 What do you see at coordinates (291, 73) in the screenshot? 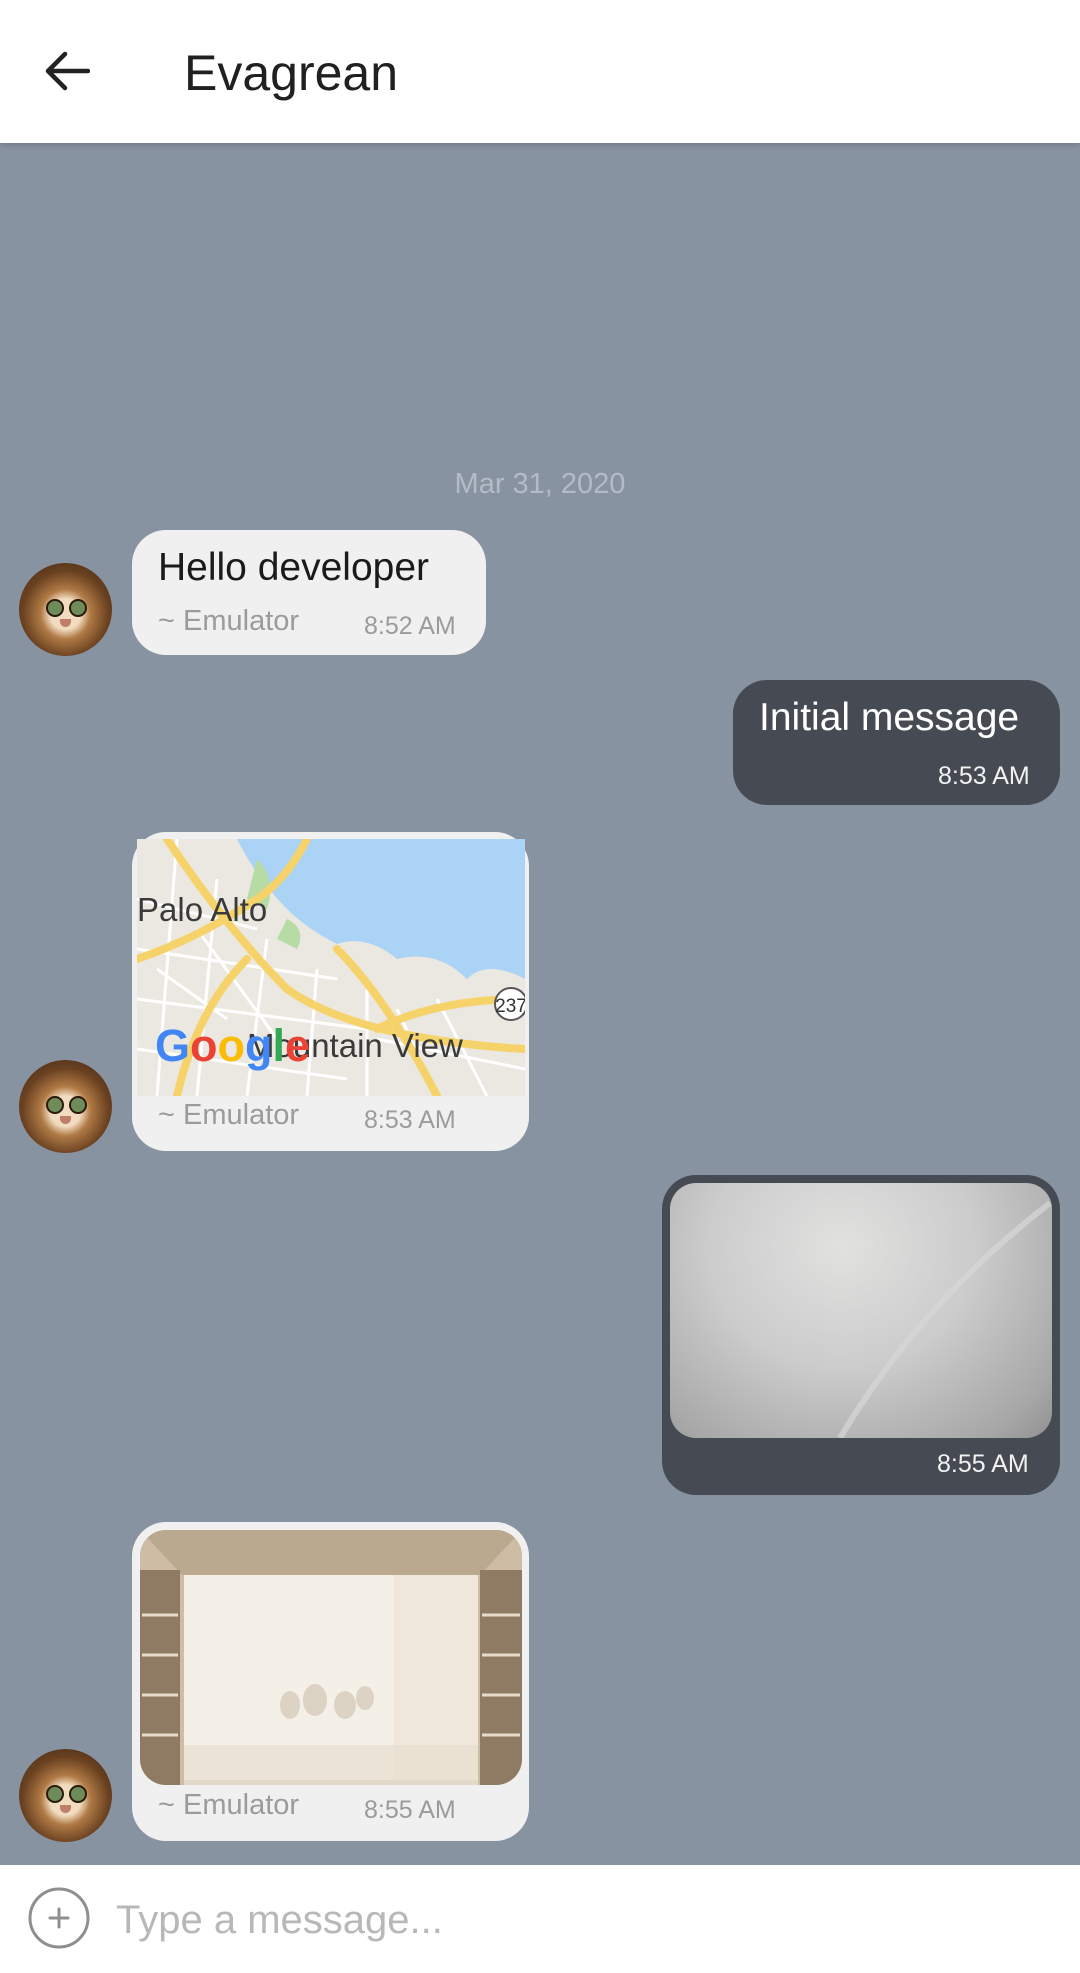
I see `chat-title: Evagrean` at bounding box center [291, 73].